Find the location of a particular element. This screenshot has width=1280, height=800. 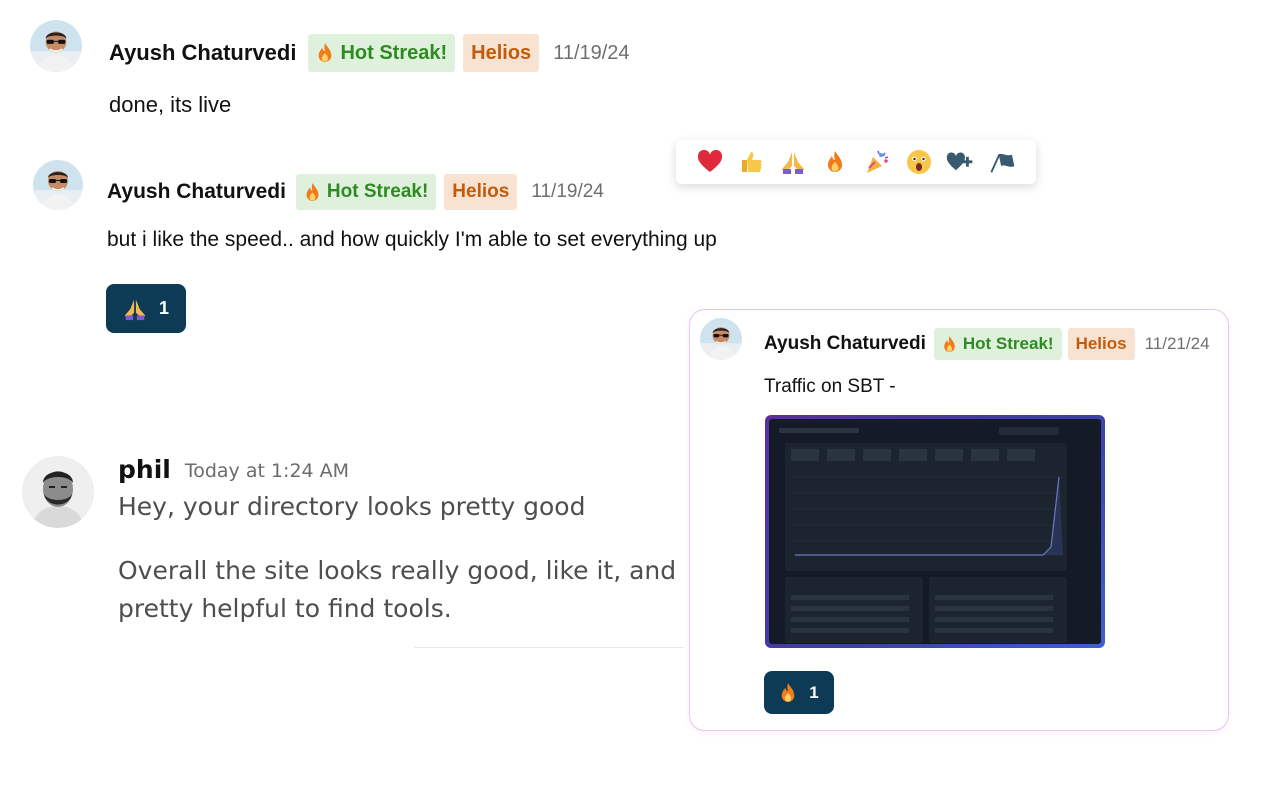

traffic-screenshot is located at coordinates (935, 531).